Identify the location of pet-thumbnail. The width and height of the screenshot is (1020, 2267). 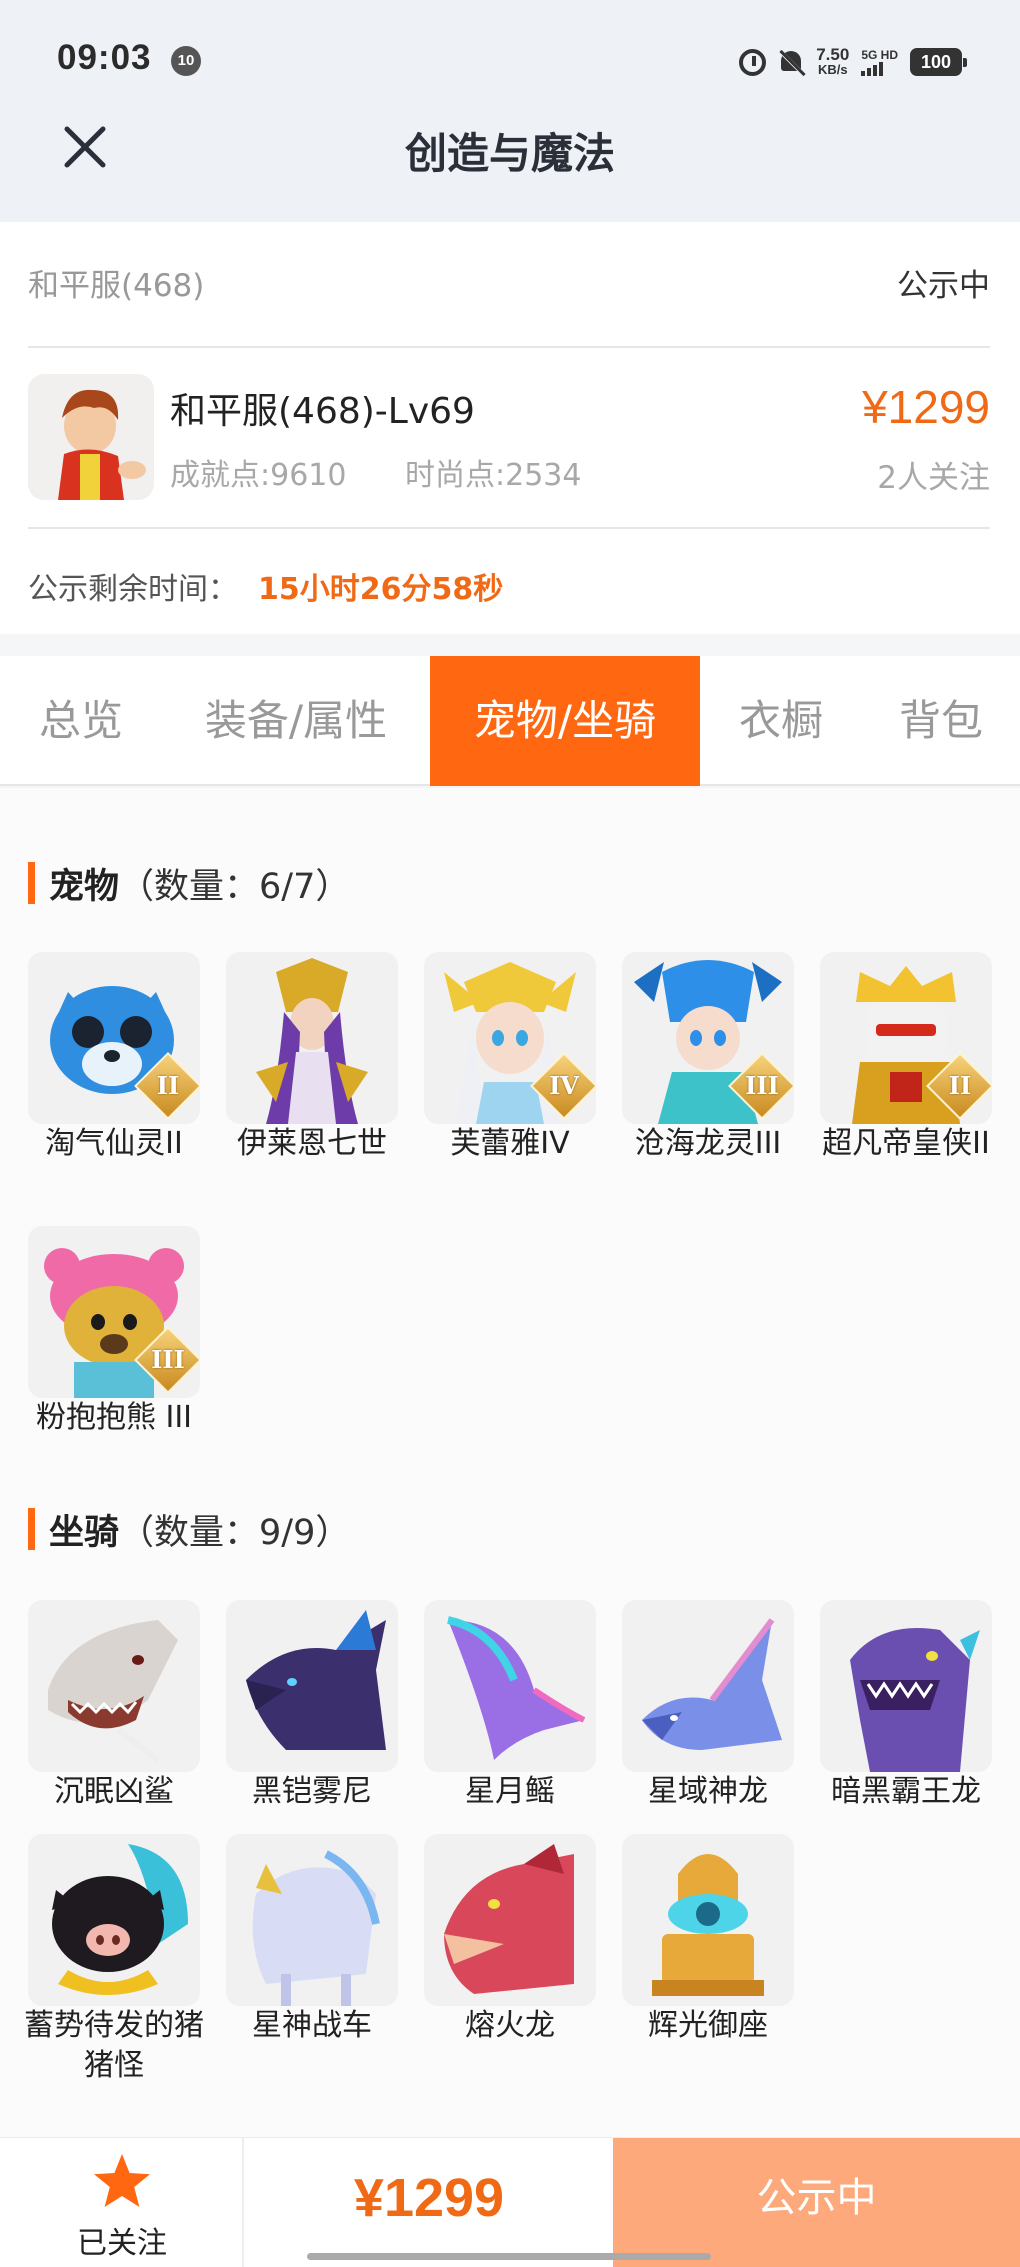
(312, 1038).